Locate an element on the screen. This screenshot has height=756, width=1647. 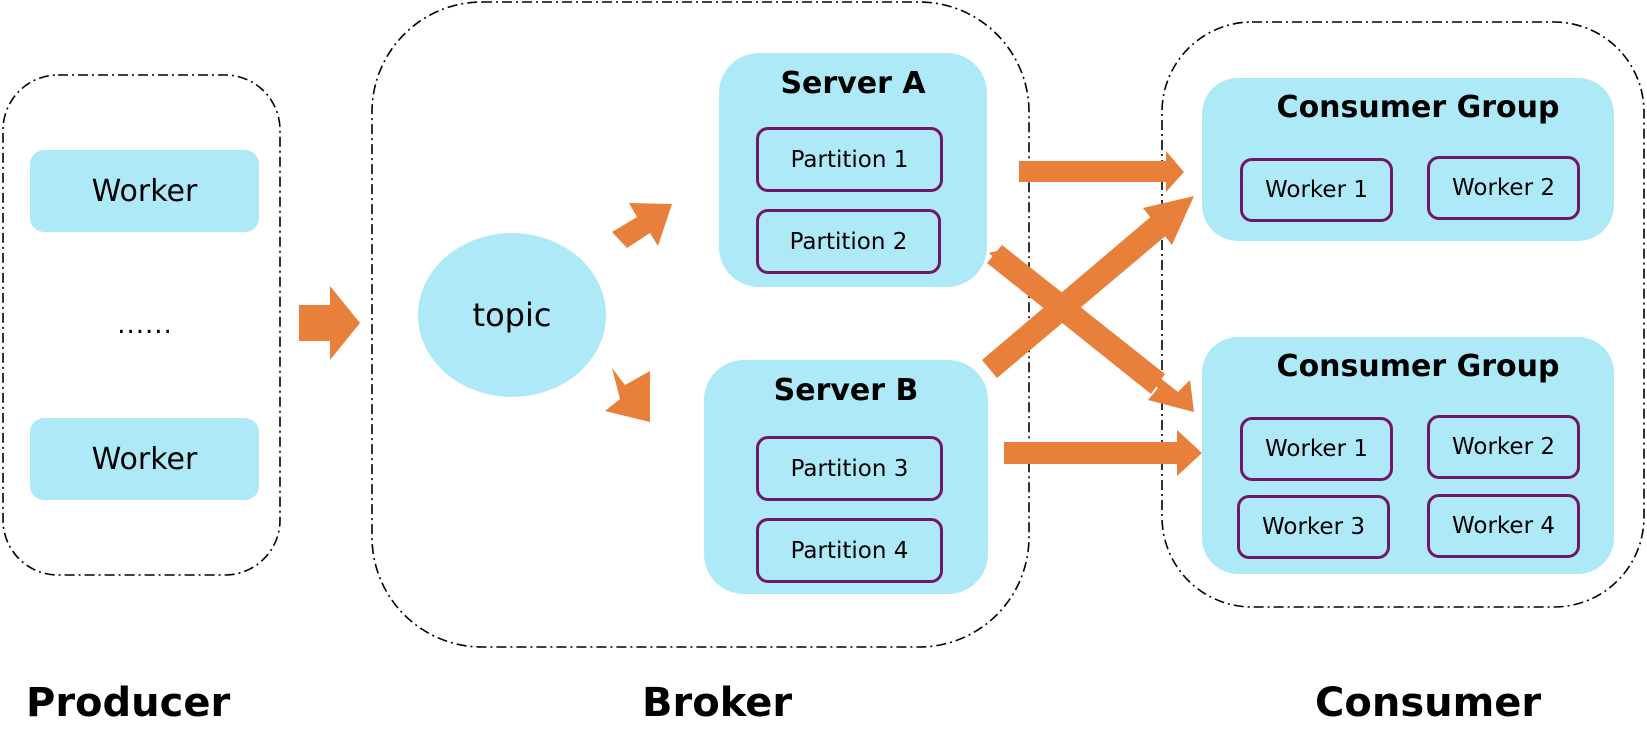
arrow-topic-to-server-a is located at coordinates (642, 225).